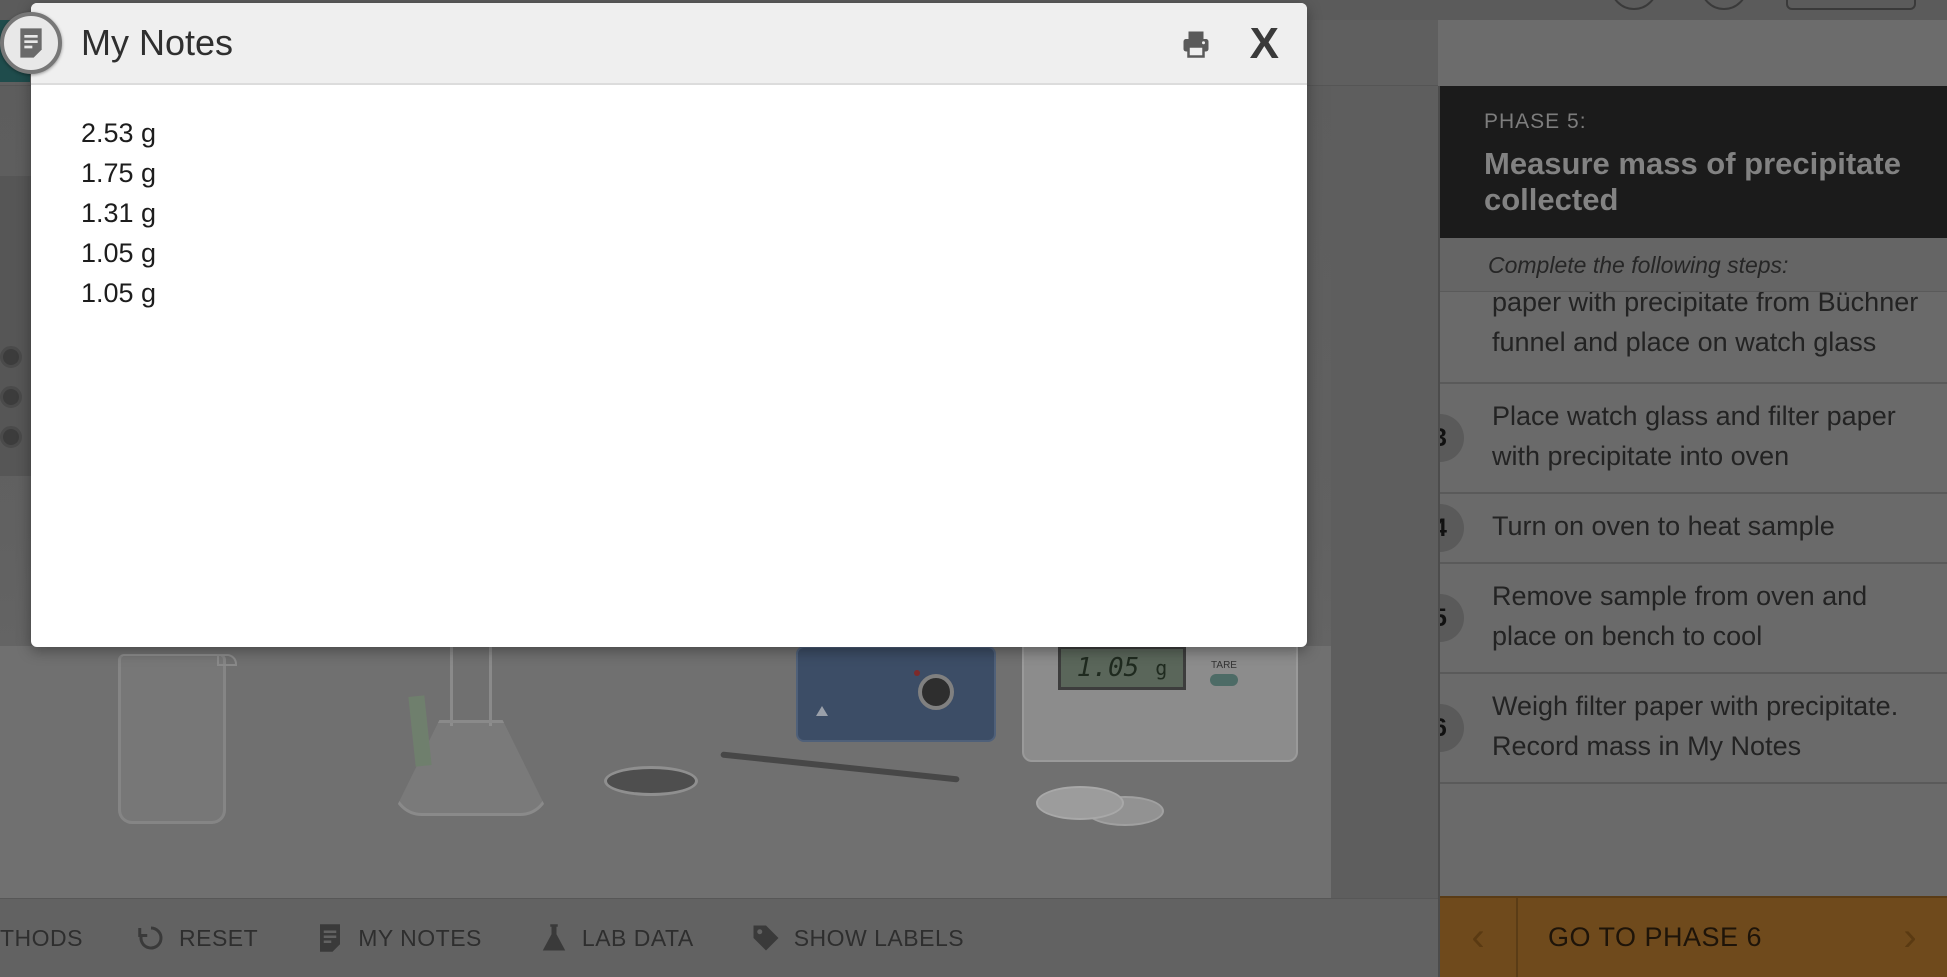 The image size is (1947, 977). Describe the element at coordinates (879, 937) in the screenshot. I see `toolbar-label: SHOW LABELS` at that location.